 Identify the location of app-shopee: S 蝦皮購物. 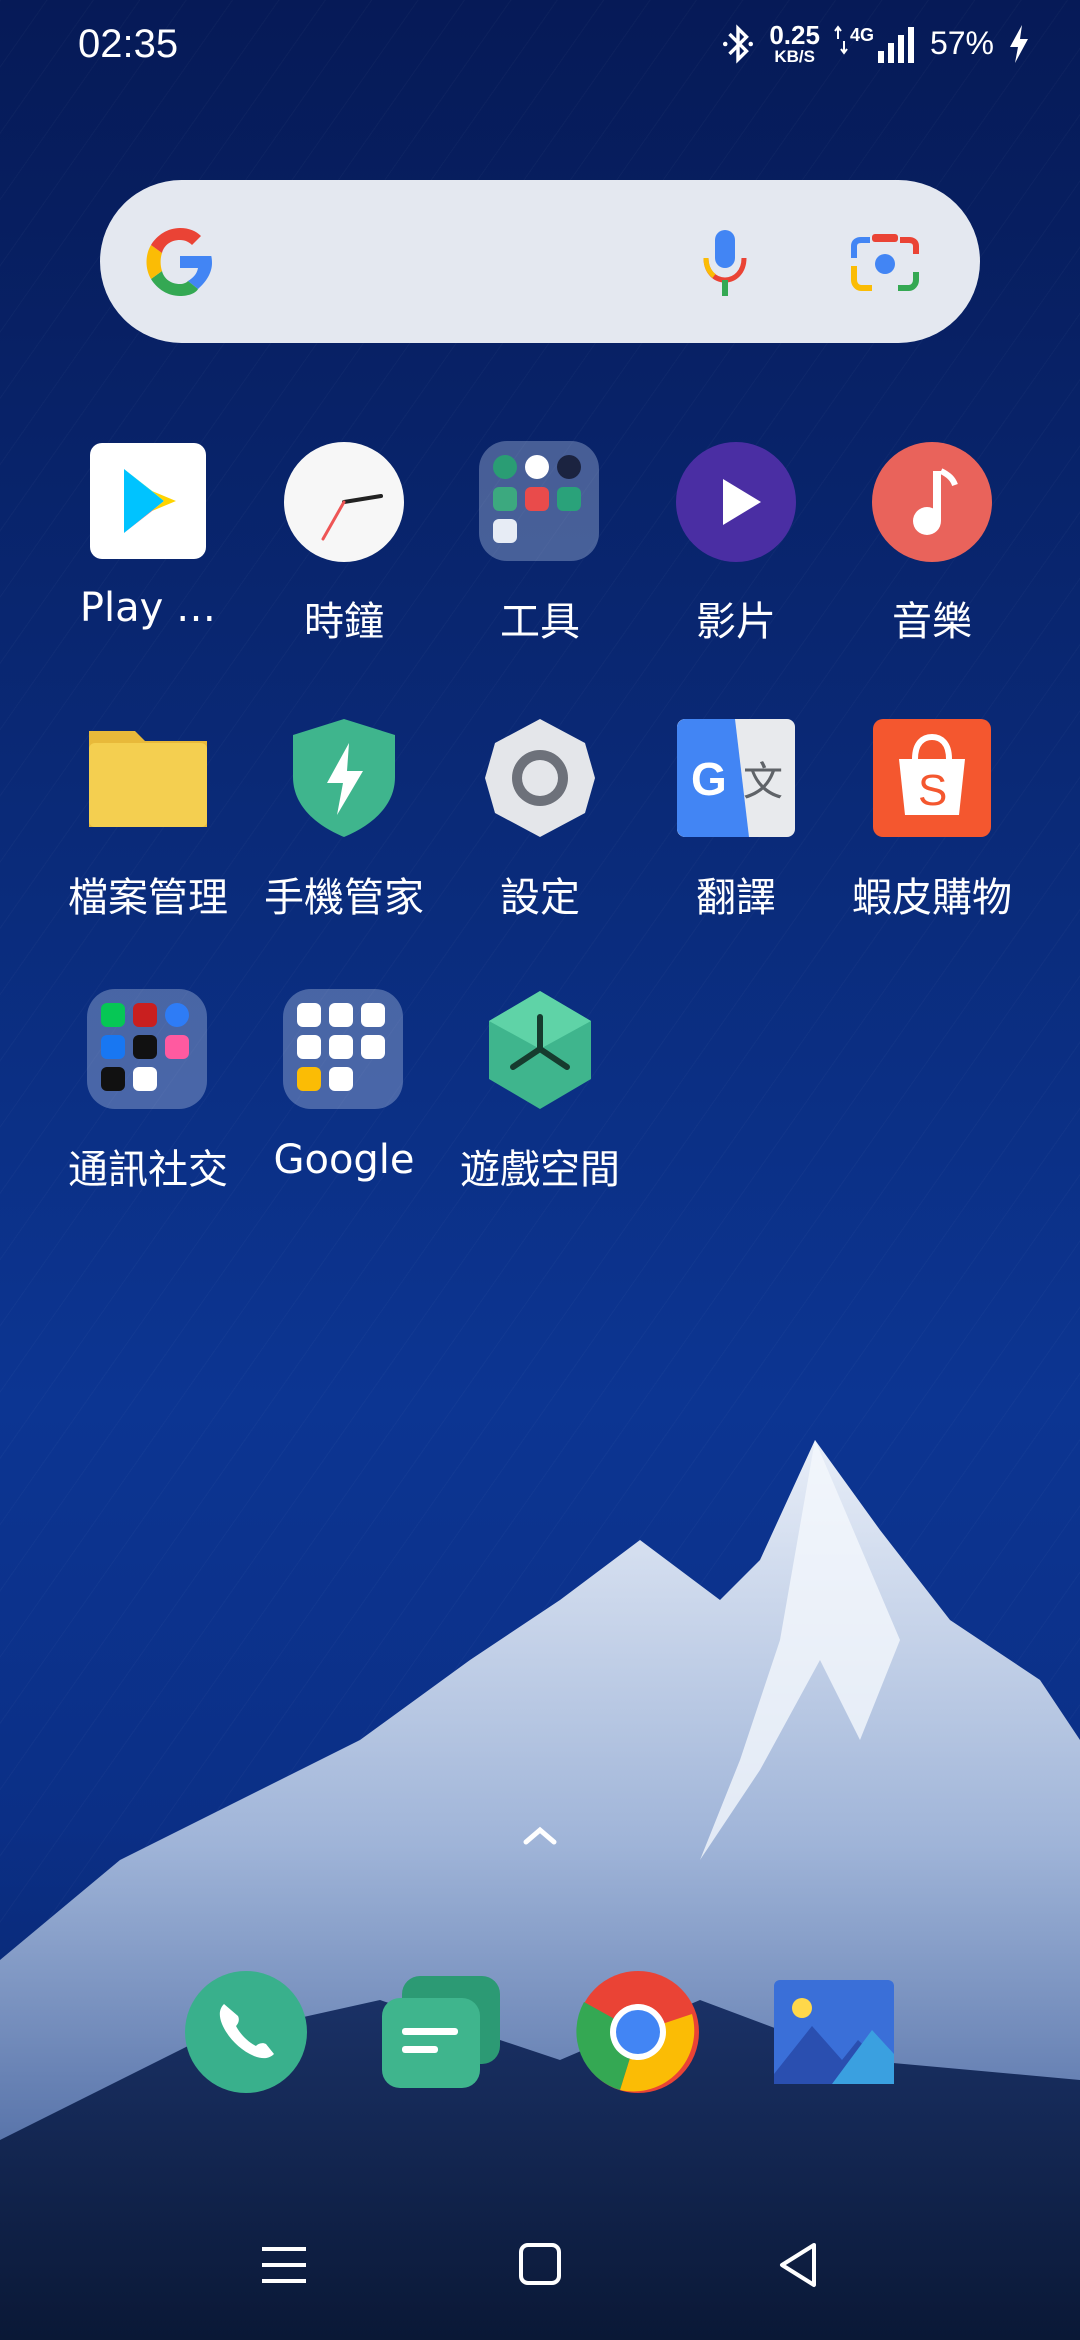
(932, 820).